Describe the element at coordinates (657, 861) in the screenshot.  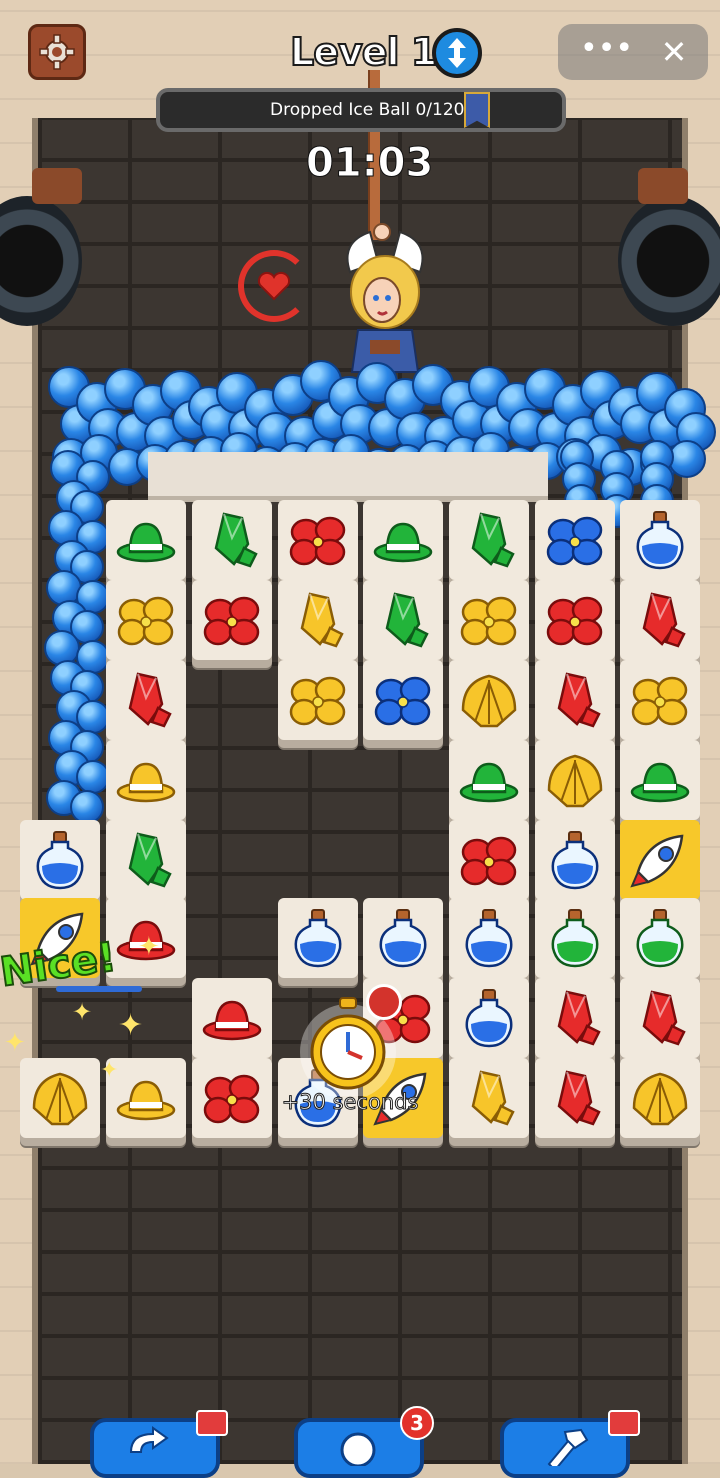
I see `rocket-icon` at that location.